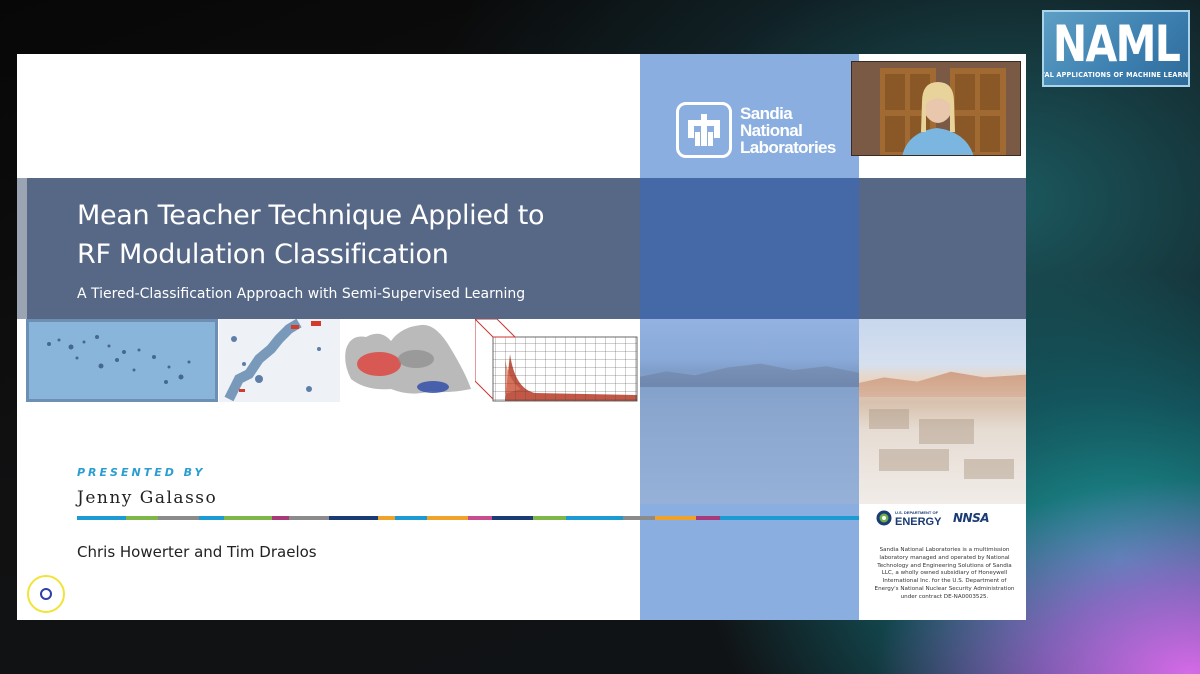  What do you see at coordinates (557, 360) in the screenshot?
I see `heatmap-grid-thumbnail` at bounding box center [557, 360].